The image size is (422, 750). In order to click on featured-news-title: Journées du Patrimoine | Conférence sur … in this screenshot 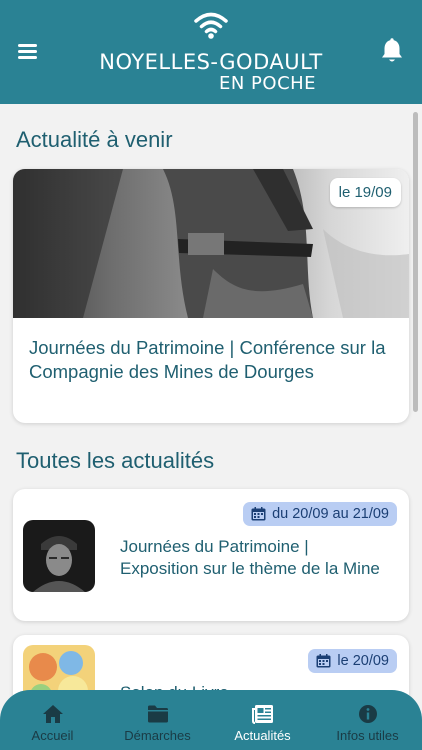, I will do `click(207, 359)`.